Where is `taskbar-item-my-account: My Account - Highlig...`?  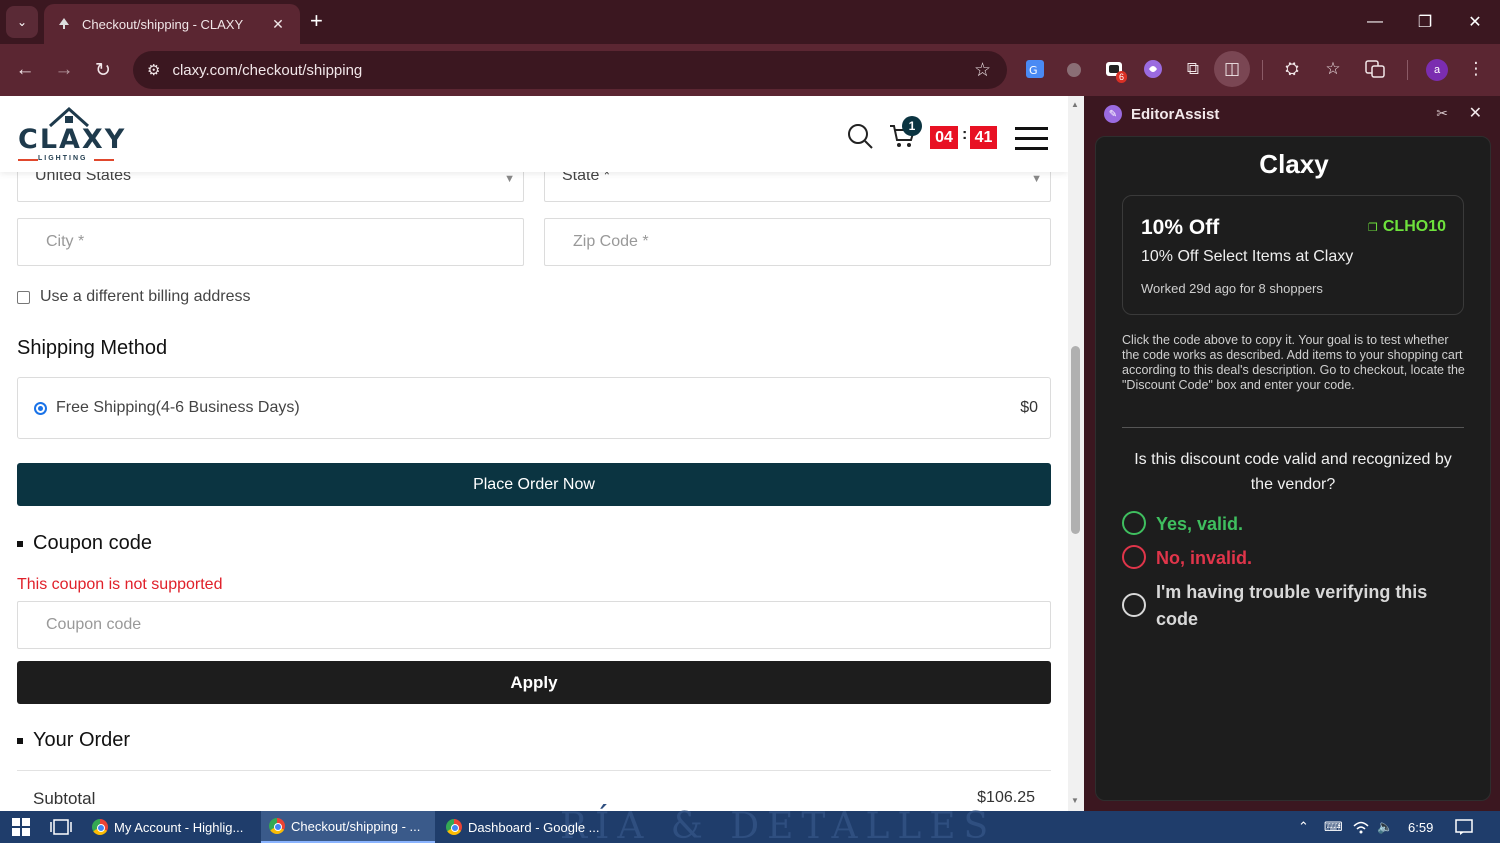
taskbar-item-my-account: My Account - Highlig... is located at coordinates (172, 827).